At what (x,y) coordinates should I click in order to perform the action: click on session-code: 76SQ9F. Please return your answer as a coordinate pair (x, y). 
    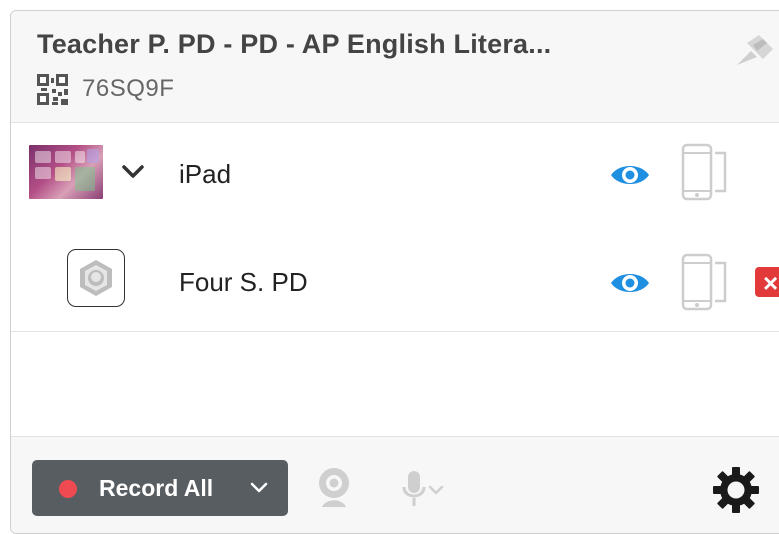
    Looking at the image, I should click on (128, 88).